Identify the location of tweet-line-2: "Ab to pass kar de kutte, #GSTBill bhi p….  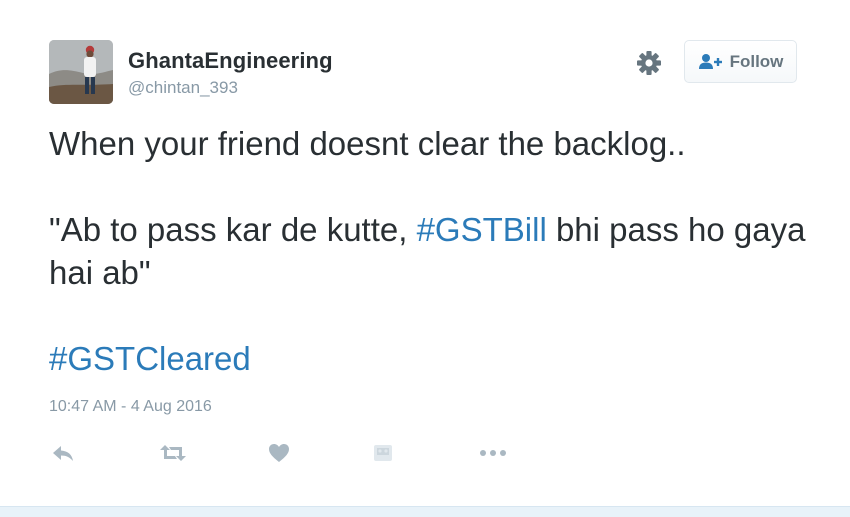
(429, 251).